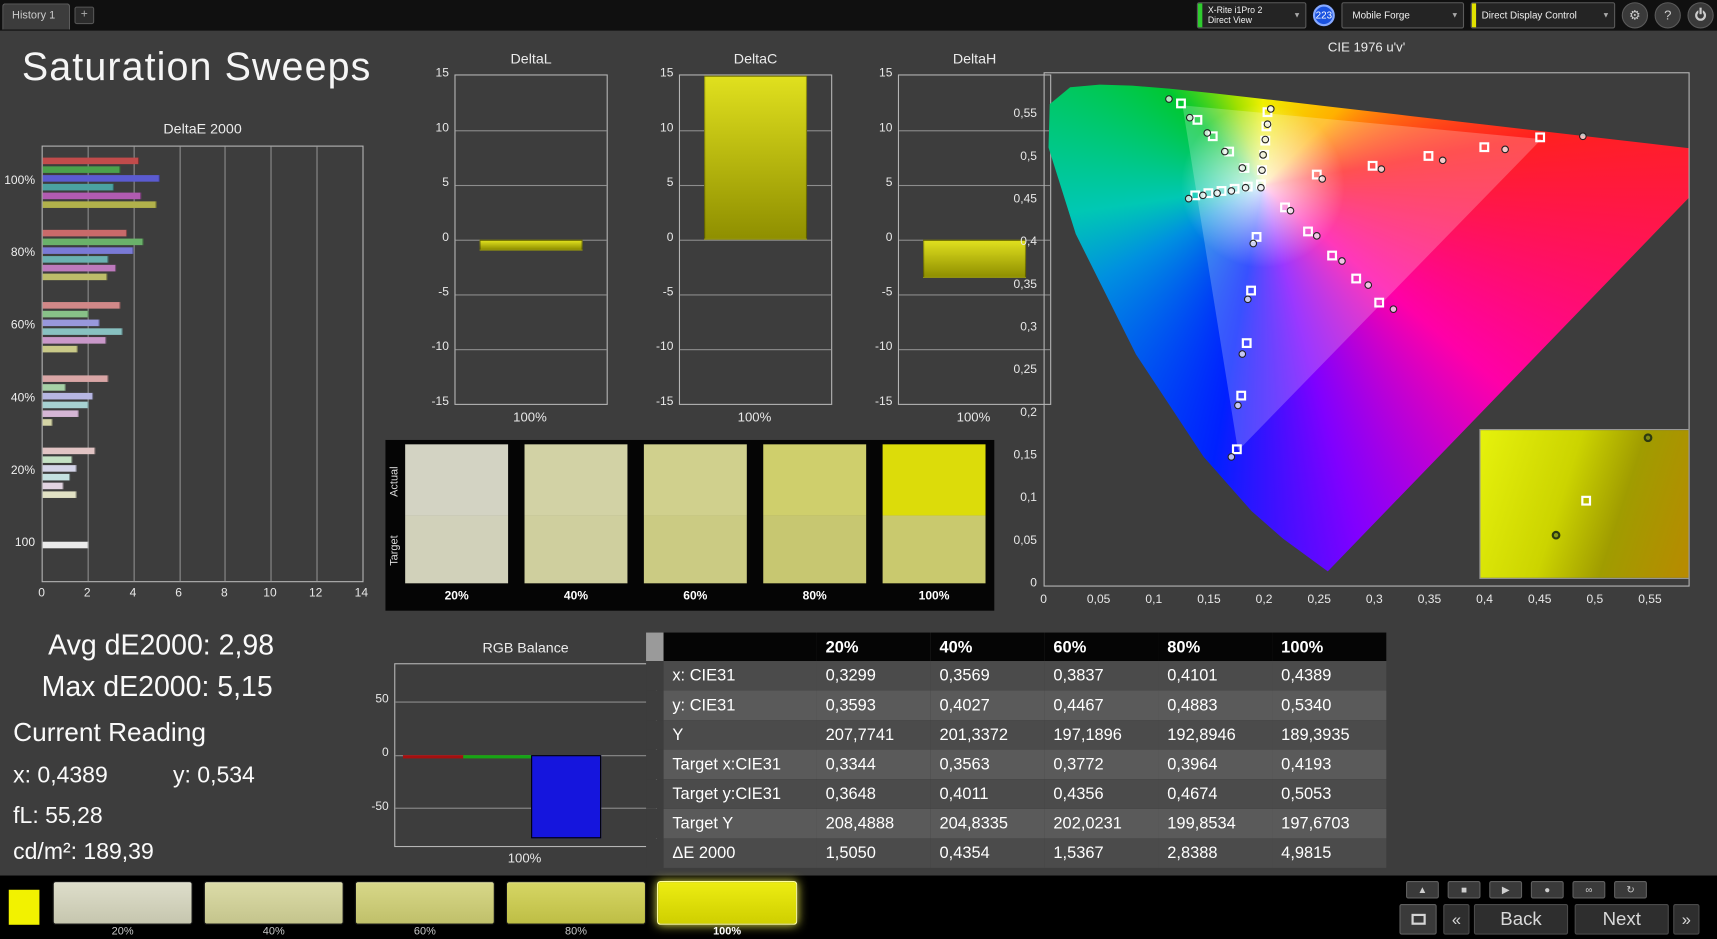 The image size is (1717, 939). What do you see at coordinates (1403, 15) in the screenshot?
I see `source-dropdown: Mobile Forge ▼` at bounding box center [1403, 15].